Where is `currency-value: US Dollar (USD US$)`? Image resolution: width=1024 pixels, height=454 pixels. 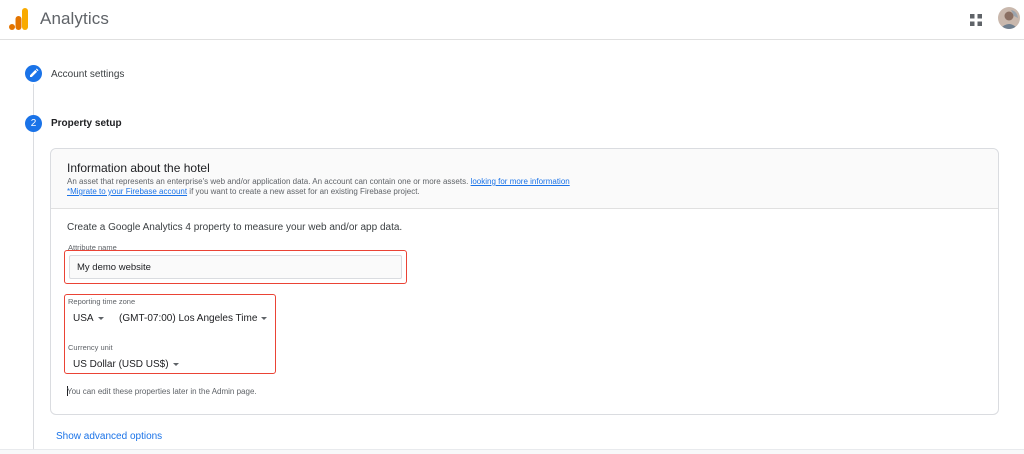
currency-value: US Dollar (USD US$) is located at coordinates (121, 364).